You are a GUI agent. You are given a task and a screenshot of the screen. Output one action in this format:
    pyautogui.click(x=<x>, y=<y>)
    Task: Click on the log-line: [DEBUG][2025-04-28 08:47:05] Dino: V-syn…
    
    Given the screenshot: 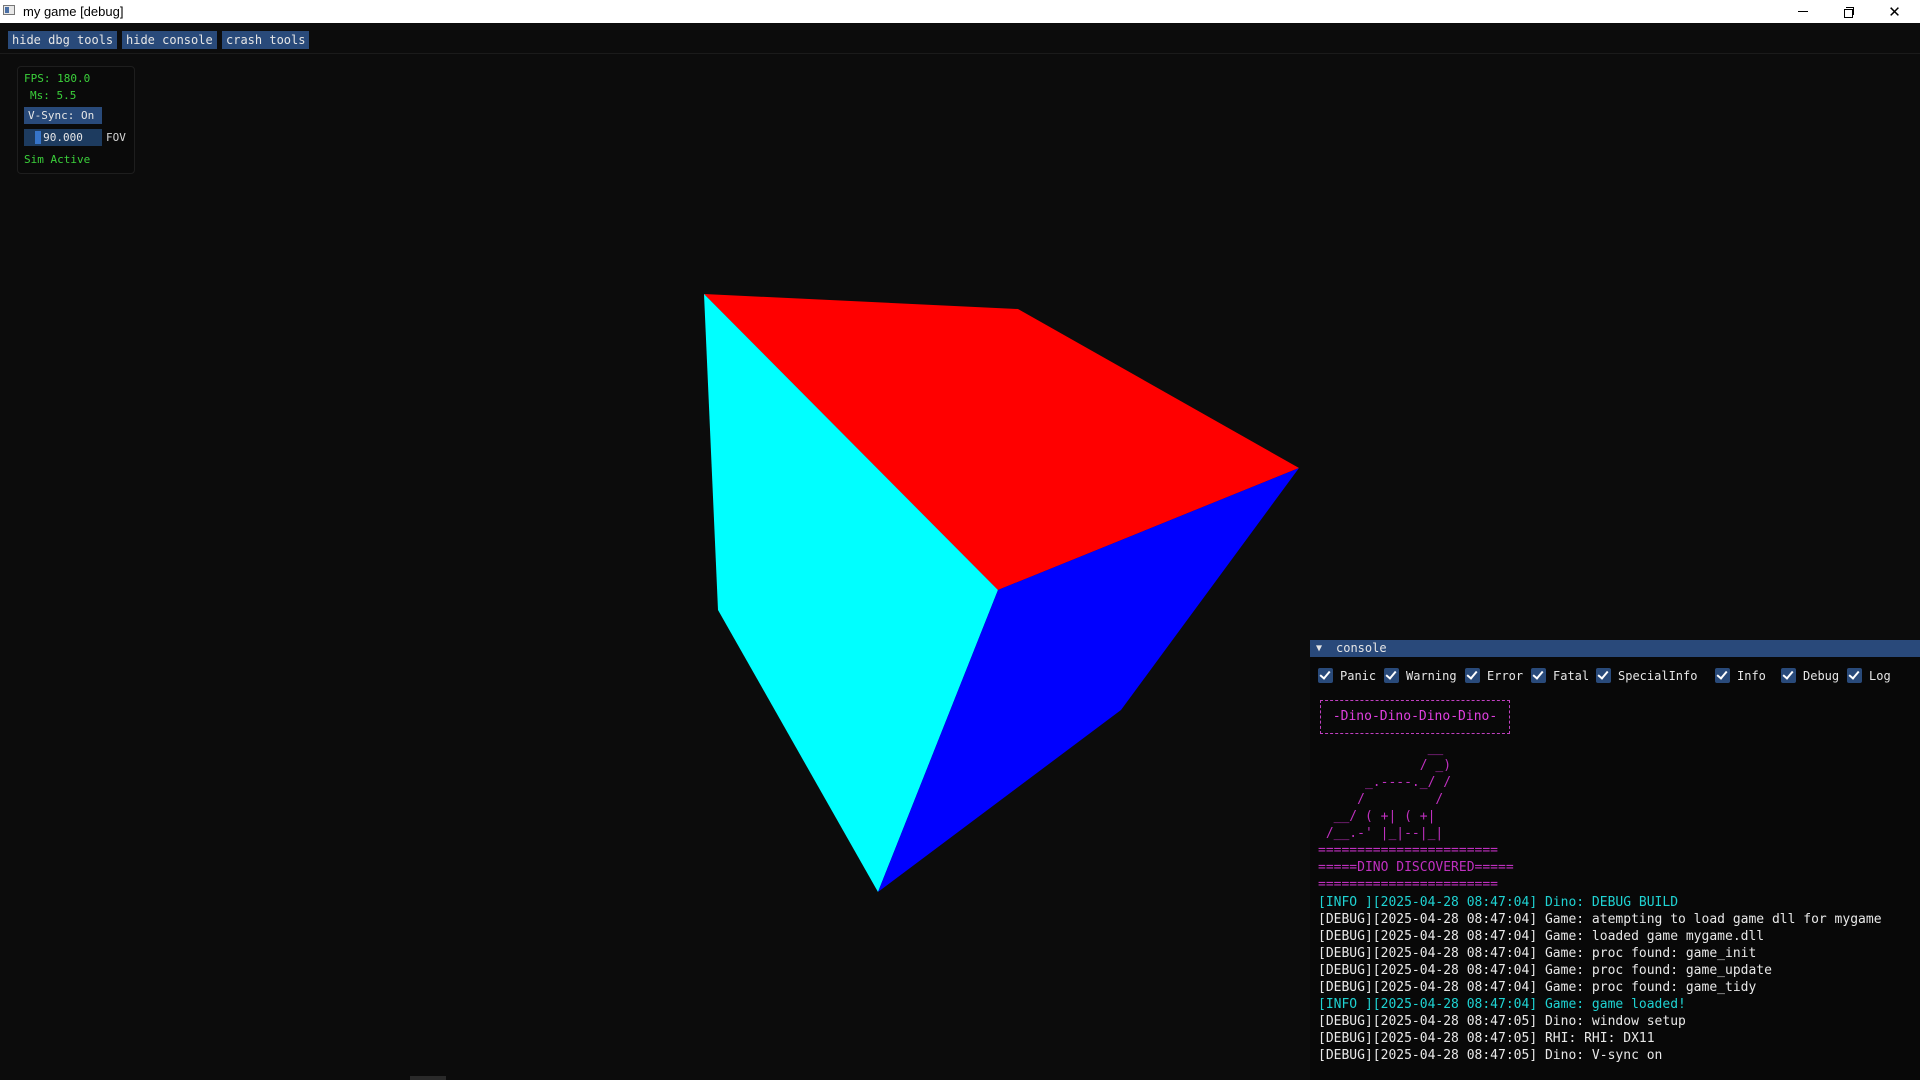 What is the action you would take?
    pyautogui.click(x=1490, y=1055)
    